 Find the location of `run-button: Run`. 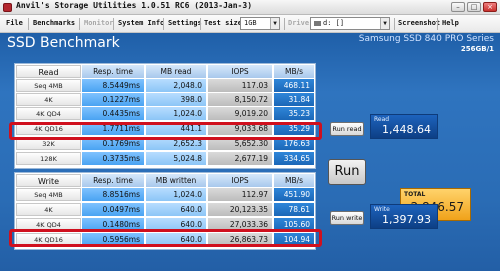

run-button: Run is located at coordinates (347, 172).